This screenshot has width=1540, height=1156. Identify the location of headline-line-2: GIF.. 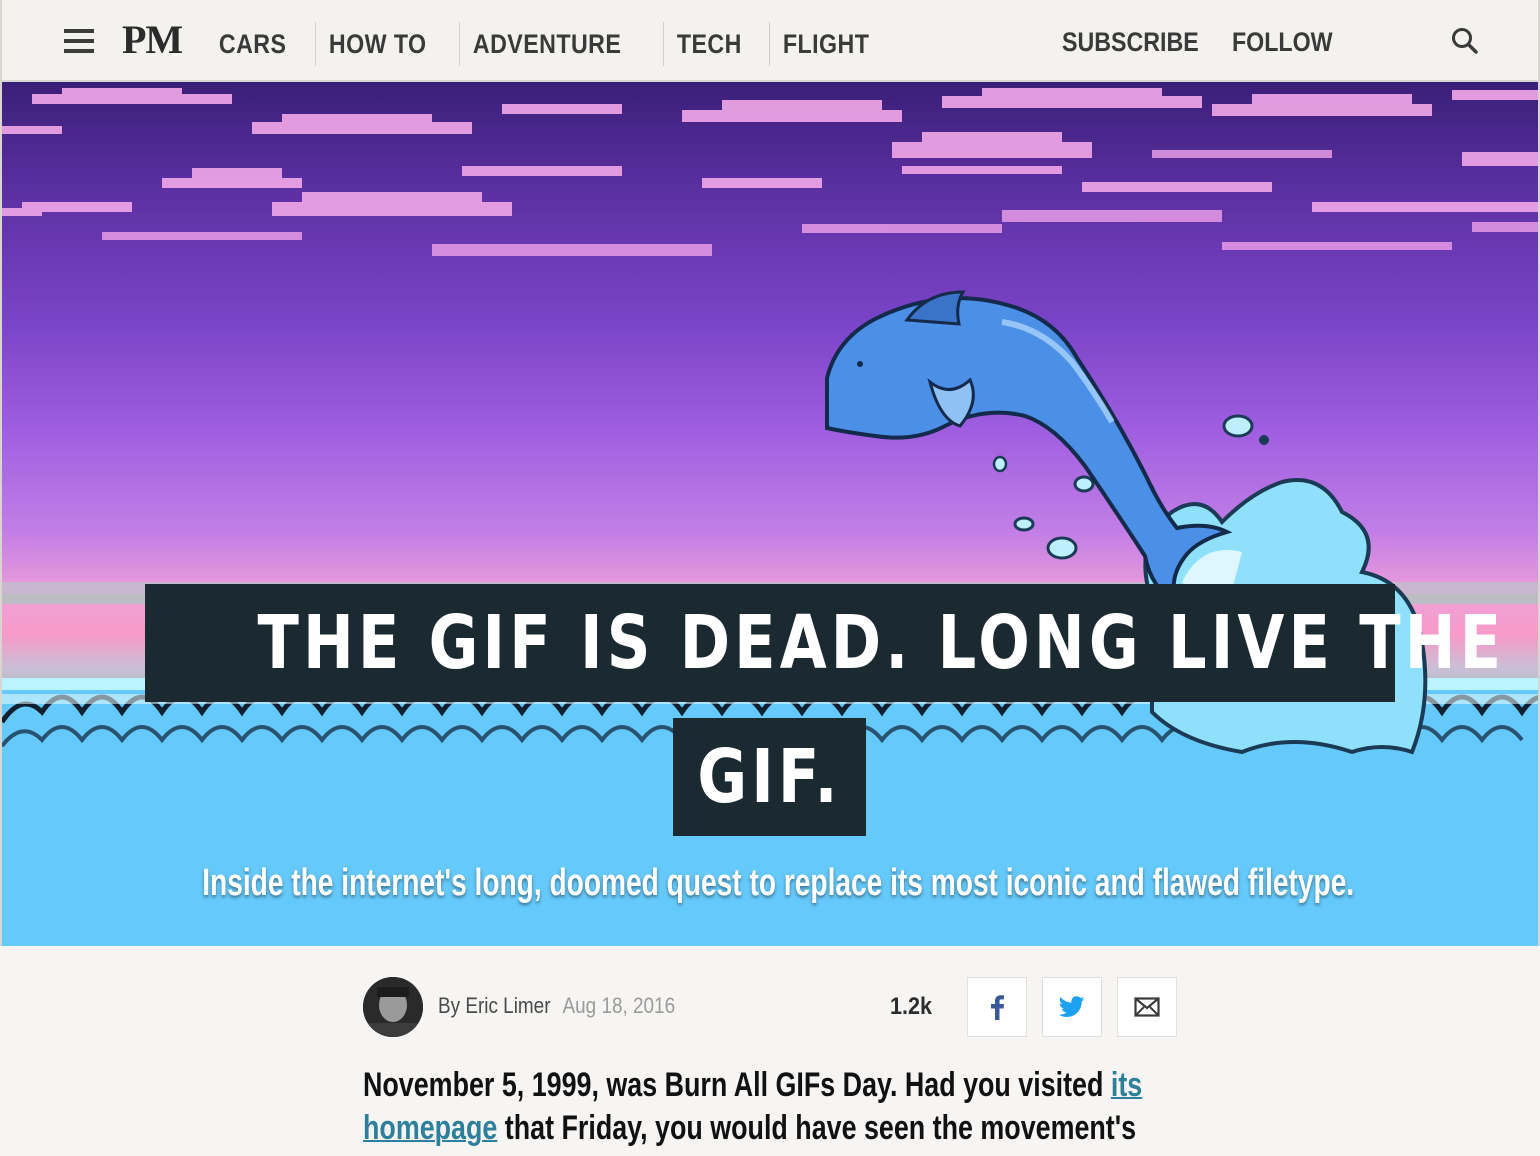
(769, 777).